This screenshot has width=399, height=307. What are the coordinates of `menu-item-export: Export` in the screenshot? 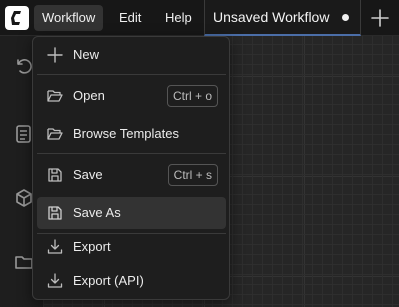 It's located at (131, 247).